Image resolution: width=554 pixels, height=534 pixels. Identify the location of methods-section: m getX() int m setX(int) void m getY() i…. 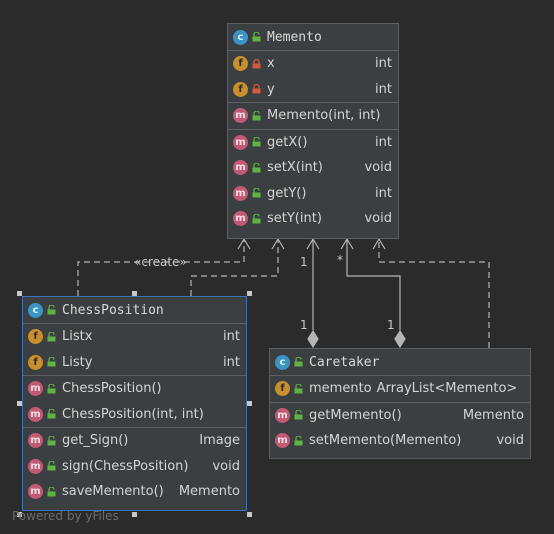
(313, 181).